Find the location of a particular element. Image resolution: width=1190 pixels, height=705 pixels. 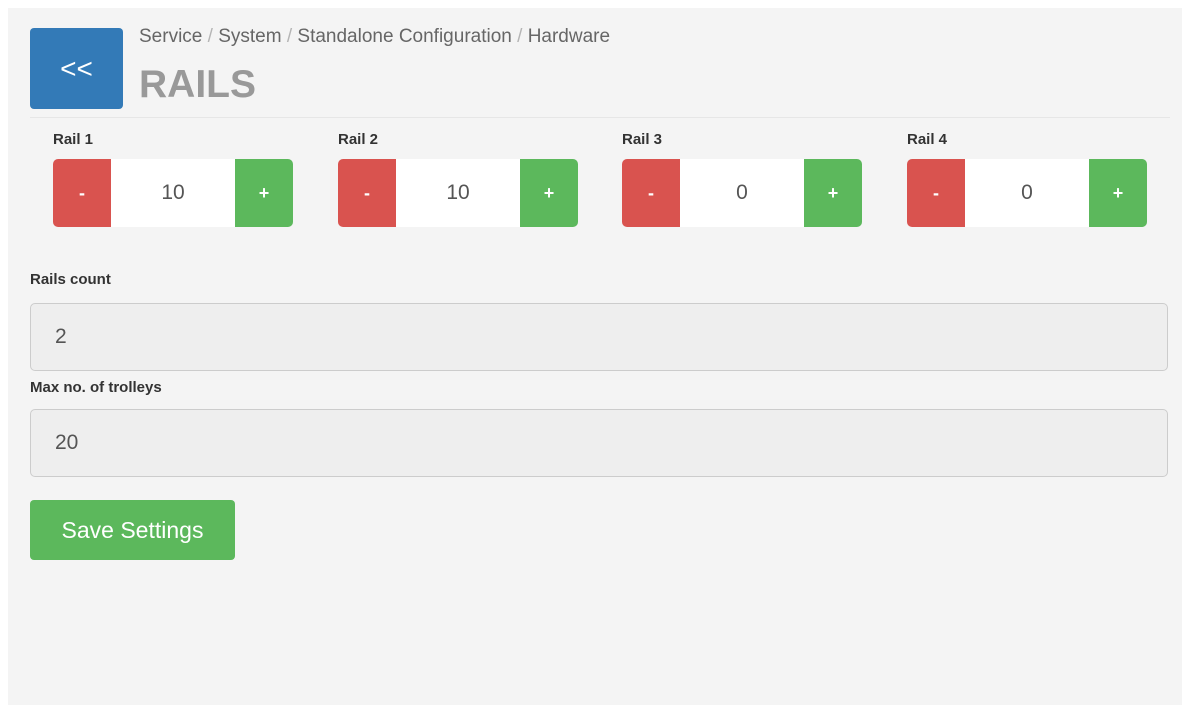

rail-4-stepper: - + is located at coordinates (1027, 193).